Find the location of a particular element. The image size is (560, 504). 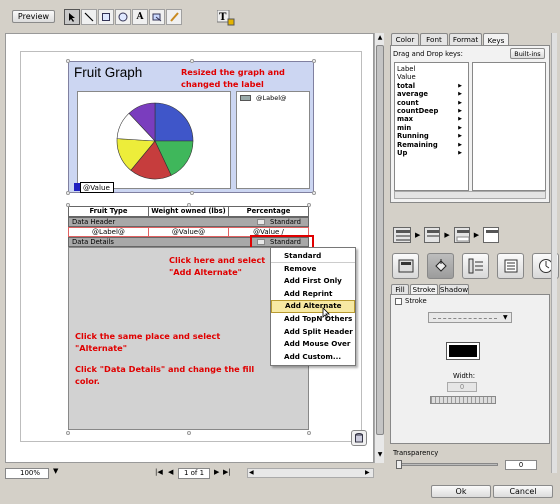

select-arrow-icon is located at coordinates (72, 17).